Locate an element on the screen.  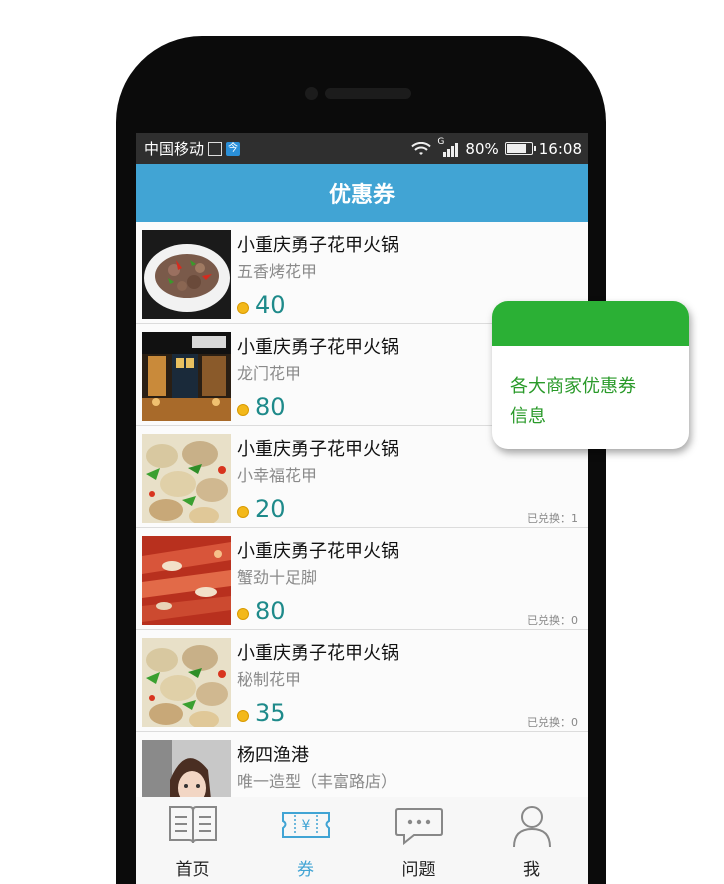
feature-callout: 各大商家优惠券 信息 is located at coordinates (590, 375).